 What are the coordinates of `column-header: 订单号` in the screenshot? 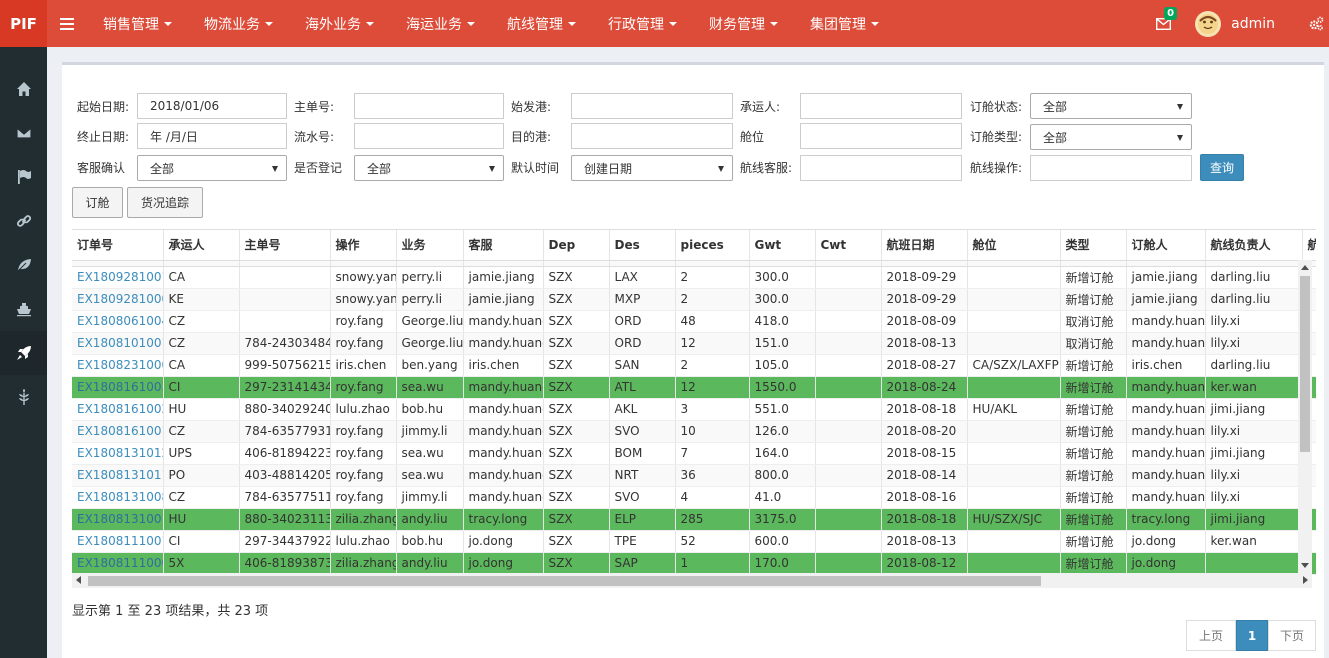 It's located at (118, 245).